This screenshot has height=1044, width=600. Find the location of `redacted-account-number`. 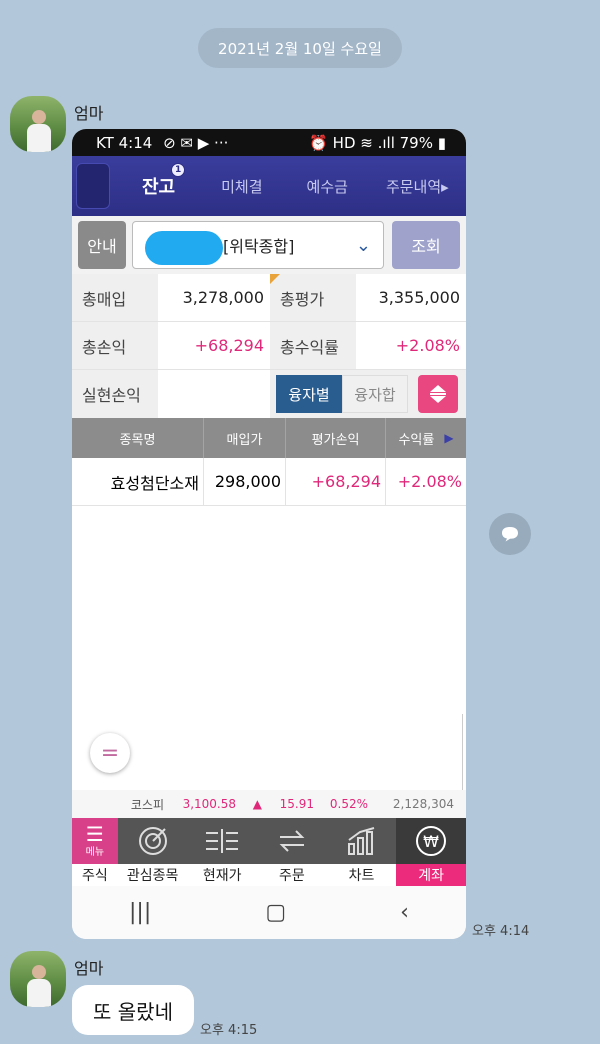

redacted-account-number is located at coordinates (184, 248).